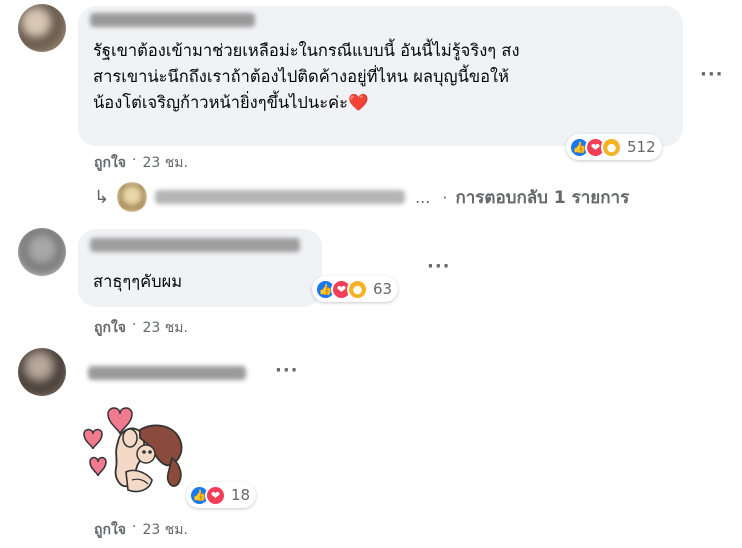 Image resolution: width=742 pixels, height=548 pixels. What do you see at coordinates (200, 268) in the screenshot?
I see `comment-bubble` at bounding box center [200, 268].